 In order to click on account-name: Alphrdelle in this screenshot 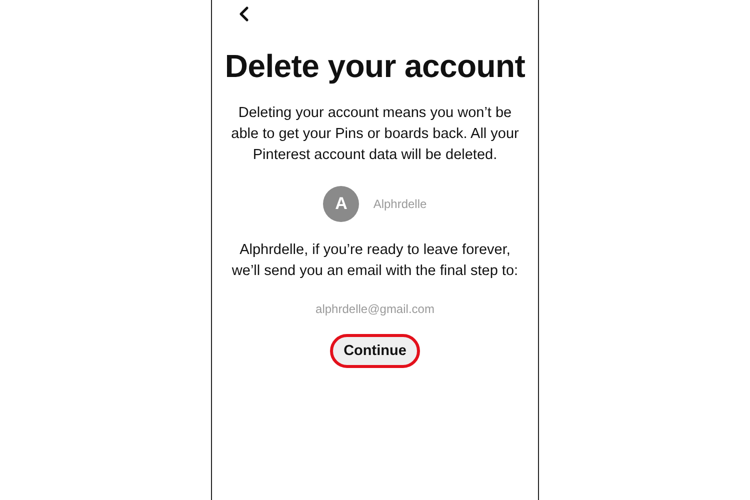, I will do `click(400, 204)`.